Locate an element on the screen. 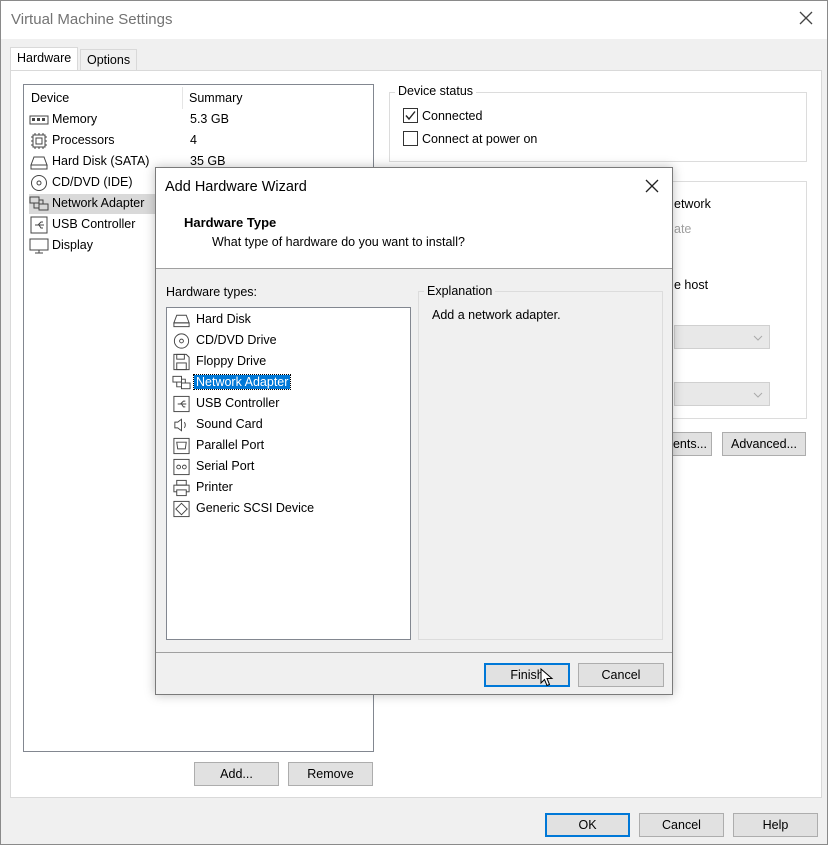  explanation-text: Add a network adapter. is located at coordinates (496, 315).